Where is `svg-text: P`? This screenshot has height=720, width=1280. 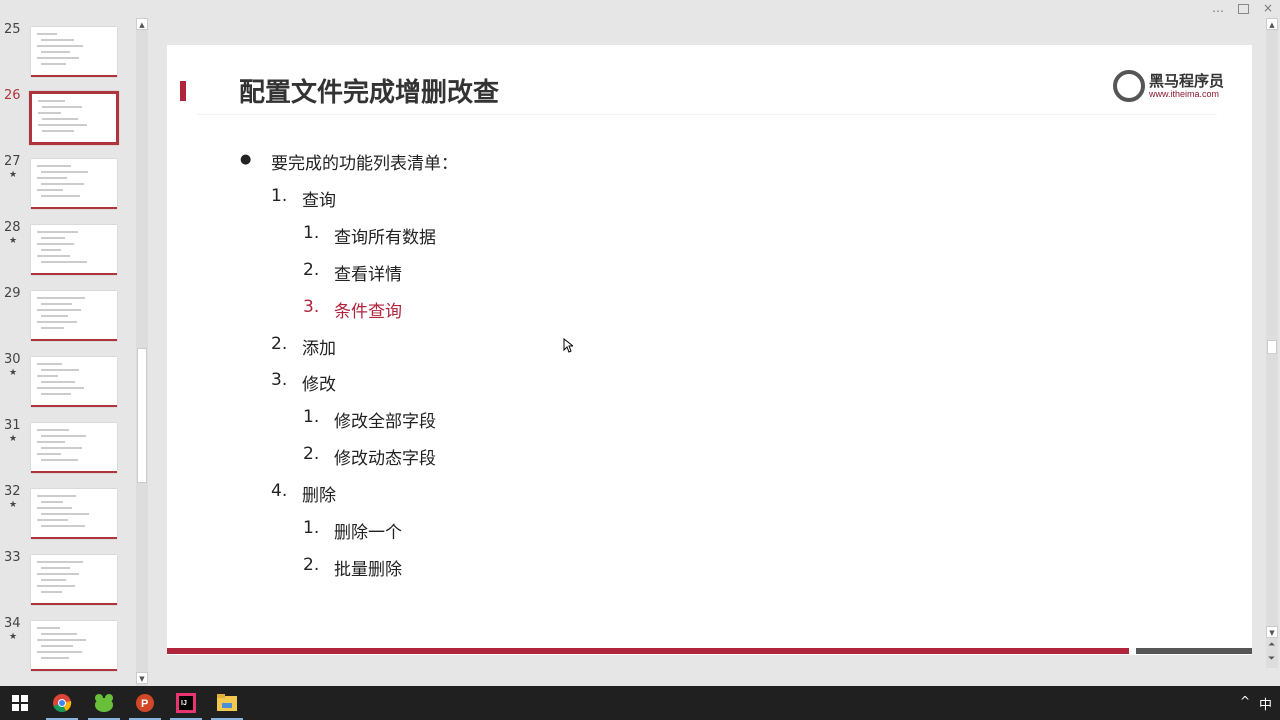 svg-text: P is located at coordinates (144, 704).